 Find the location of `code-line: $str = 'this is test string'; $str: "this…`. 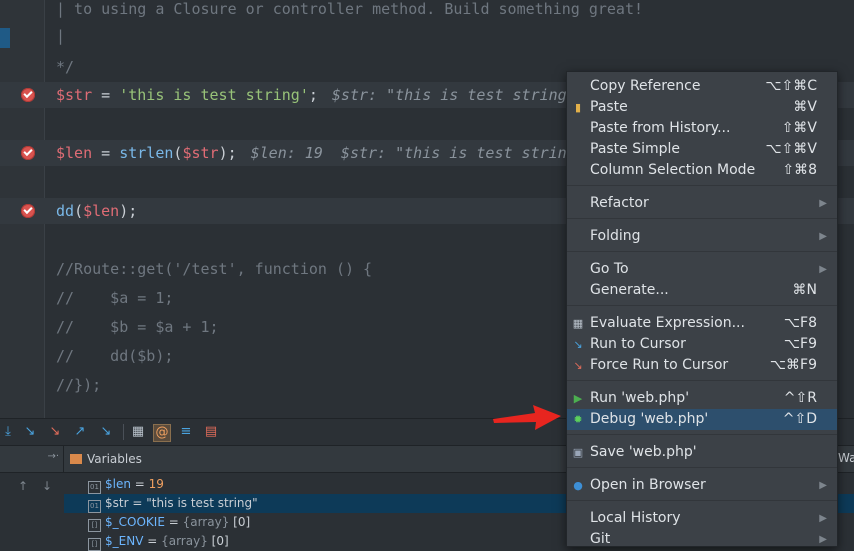

code-line: $str = 'this is test string'; $str: "this… is located at coordinates (316, 95).